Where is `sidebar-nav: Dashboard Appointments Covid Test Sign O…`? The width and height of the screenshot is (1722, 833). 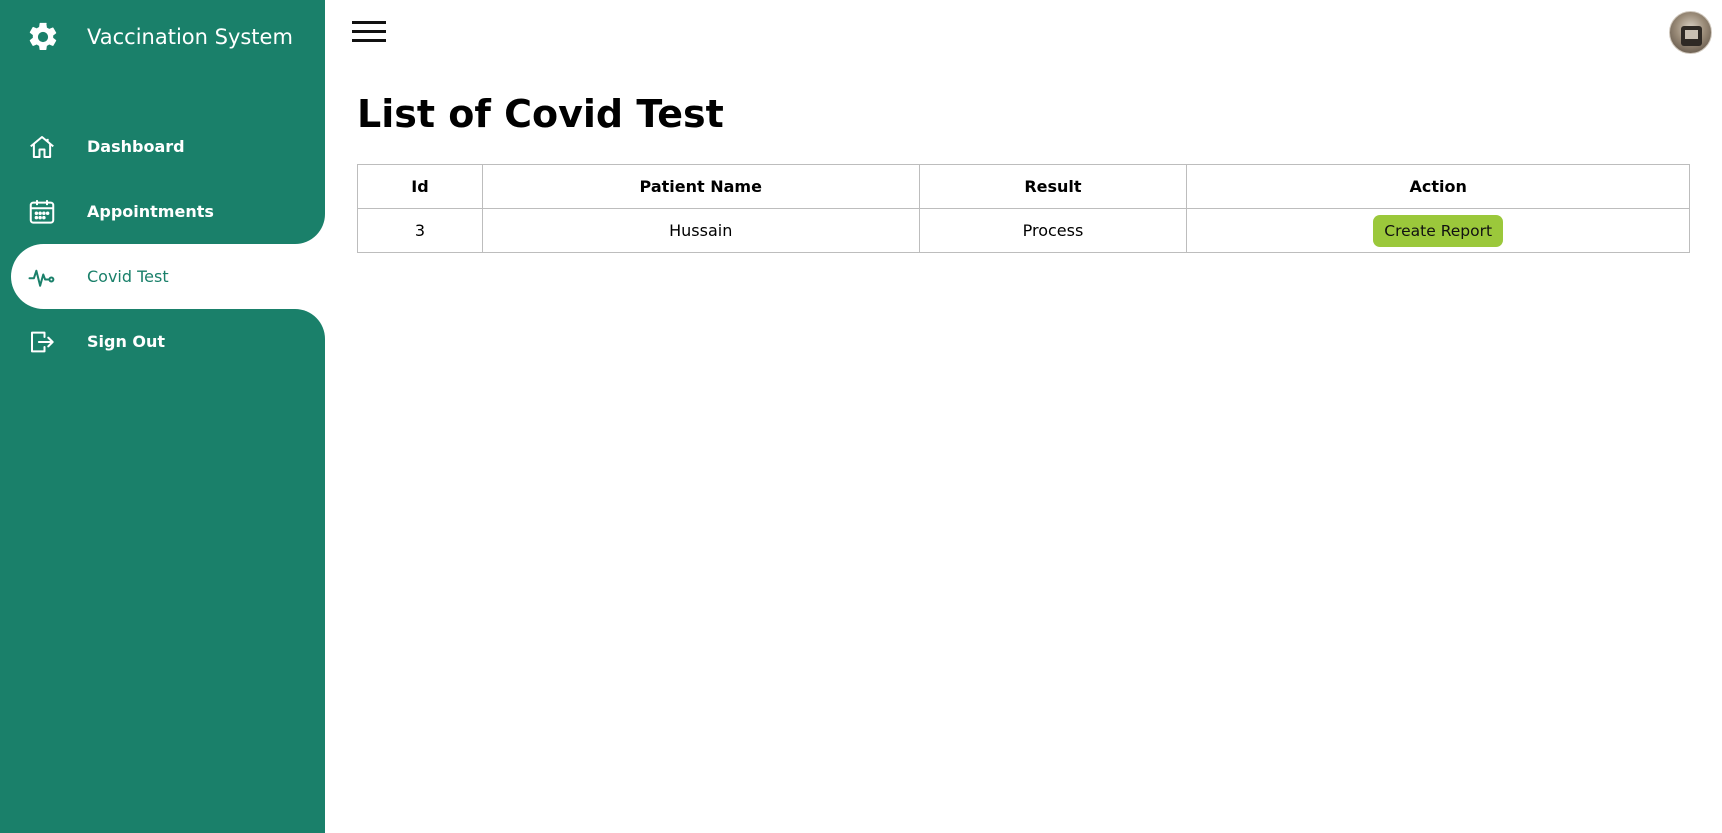
sidebar-nav: Dashboard Appointments Covid Test Sign O… is located at coordinates (162, 244).